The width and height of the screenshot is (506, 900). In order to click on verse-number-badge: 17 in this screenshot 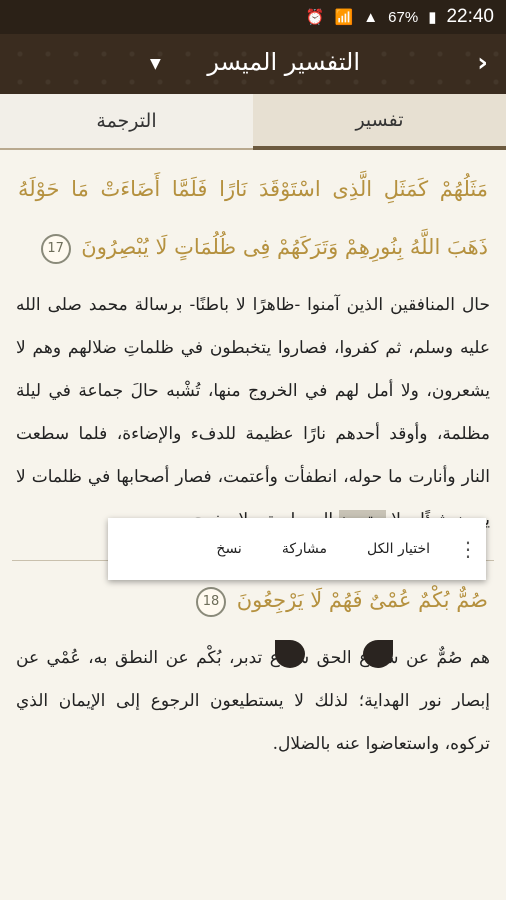, I will do `click(55, 248)`.